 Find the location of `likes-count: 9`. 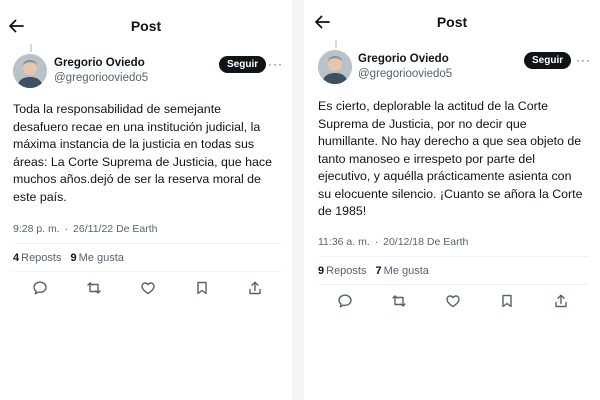

likes-count: 9 is located at coordinates (73, 258).